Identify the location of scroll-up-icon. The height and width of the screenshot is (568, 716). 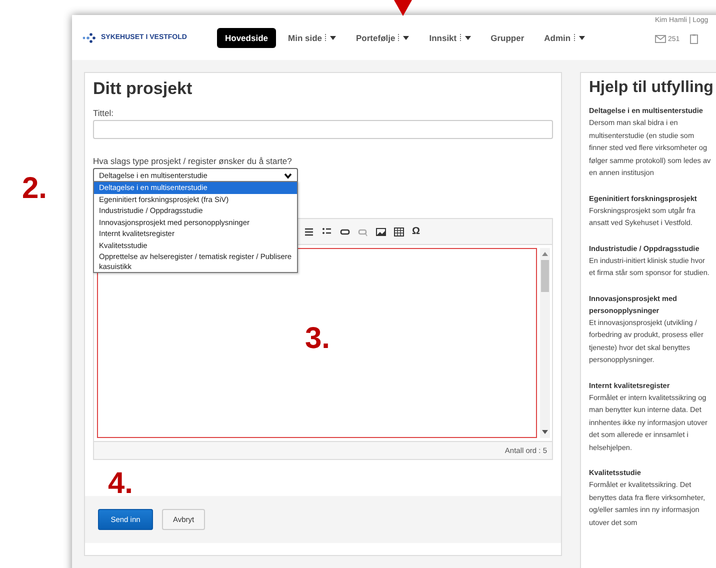
(545, 254).